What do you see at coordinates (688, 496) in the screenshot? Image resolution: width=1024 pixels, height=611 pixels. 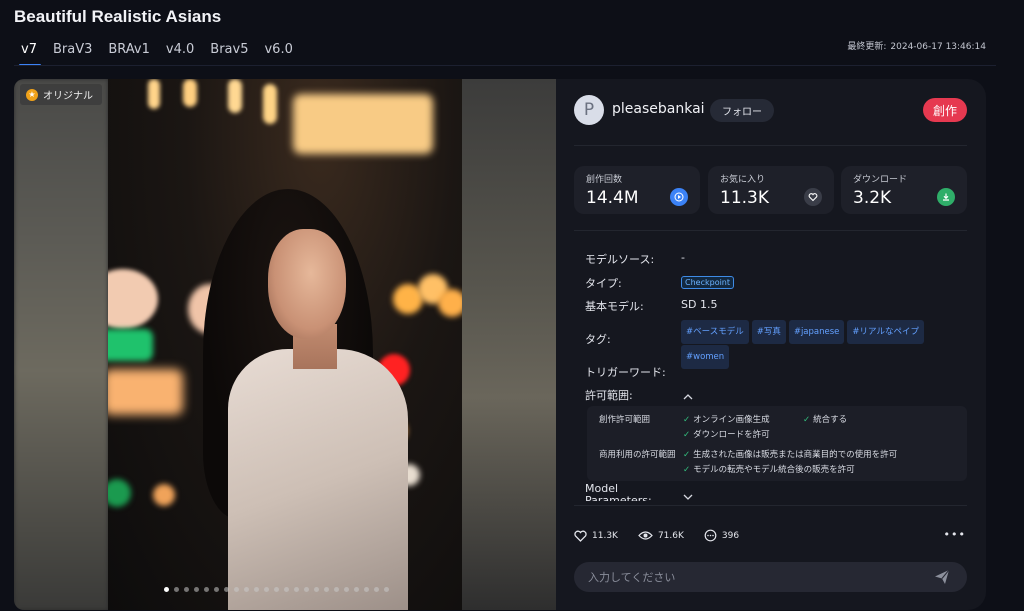 I see `chevron-down-icon` at bounding box center [688, 496].